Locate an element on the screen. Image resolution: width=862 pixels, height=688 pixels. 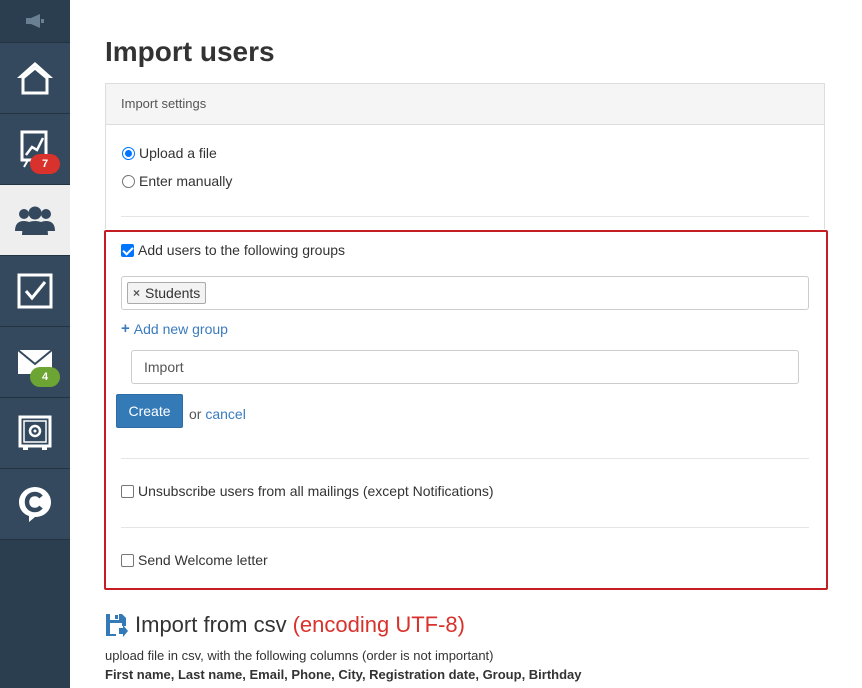
sidebar-item-safe is located at coordinates (35, 433).